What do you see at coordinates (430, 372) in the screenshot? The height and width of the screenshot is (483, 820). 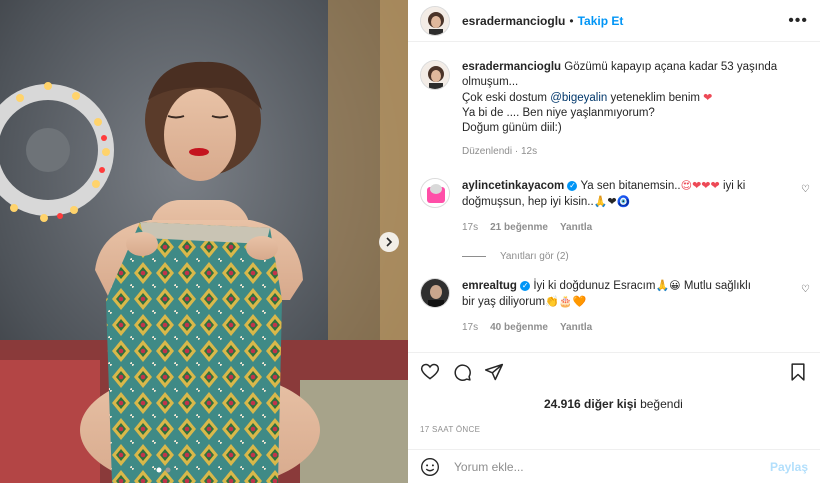 I see `heart-icon` at bounding box center [430, 372].